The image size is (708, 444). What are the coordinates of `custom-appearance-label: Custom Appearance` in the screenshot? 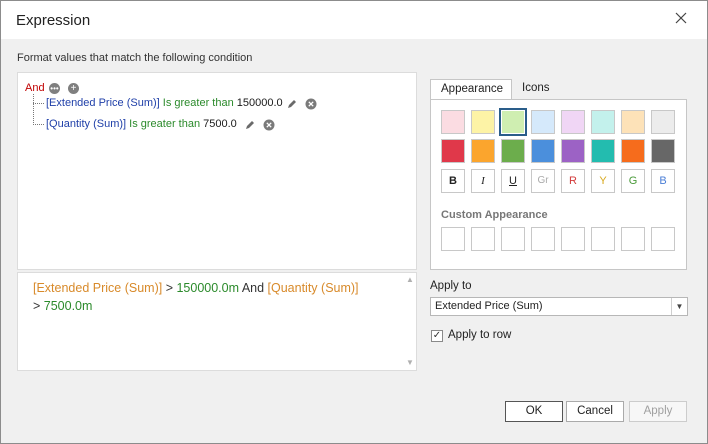 It's located at (494, 215).